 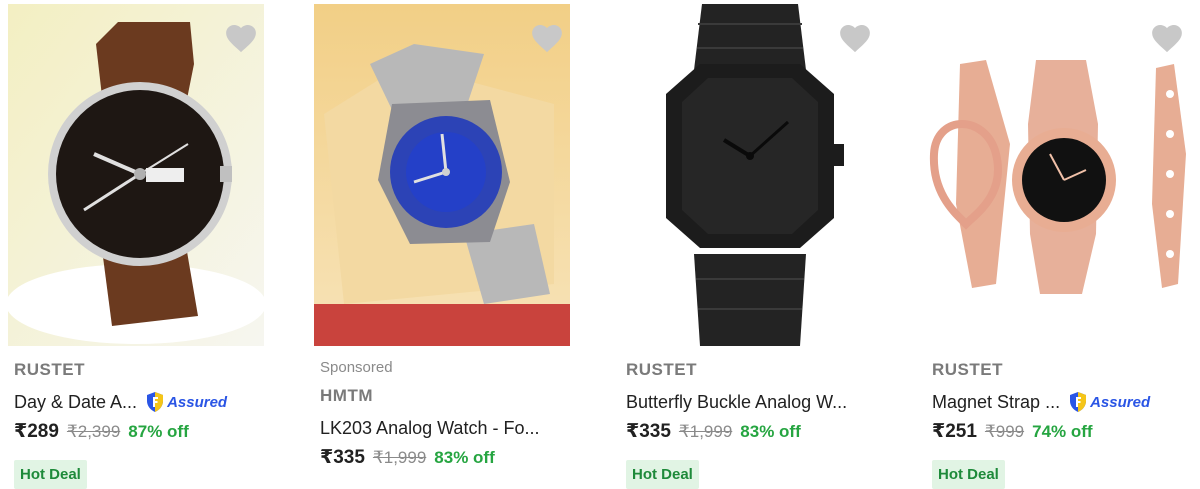 What do you see at coordinates (1062, 431) in the screenshot?
I see `discount-percent: 74% off` at bounding box center [1062, 431].